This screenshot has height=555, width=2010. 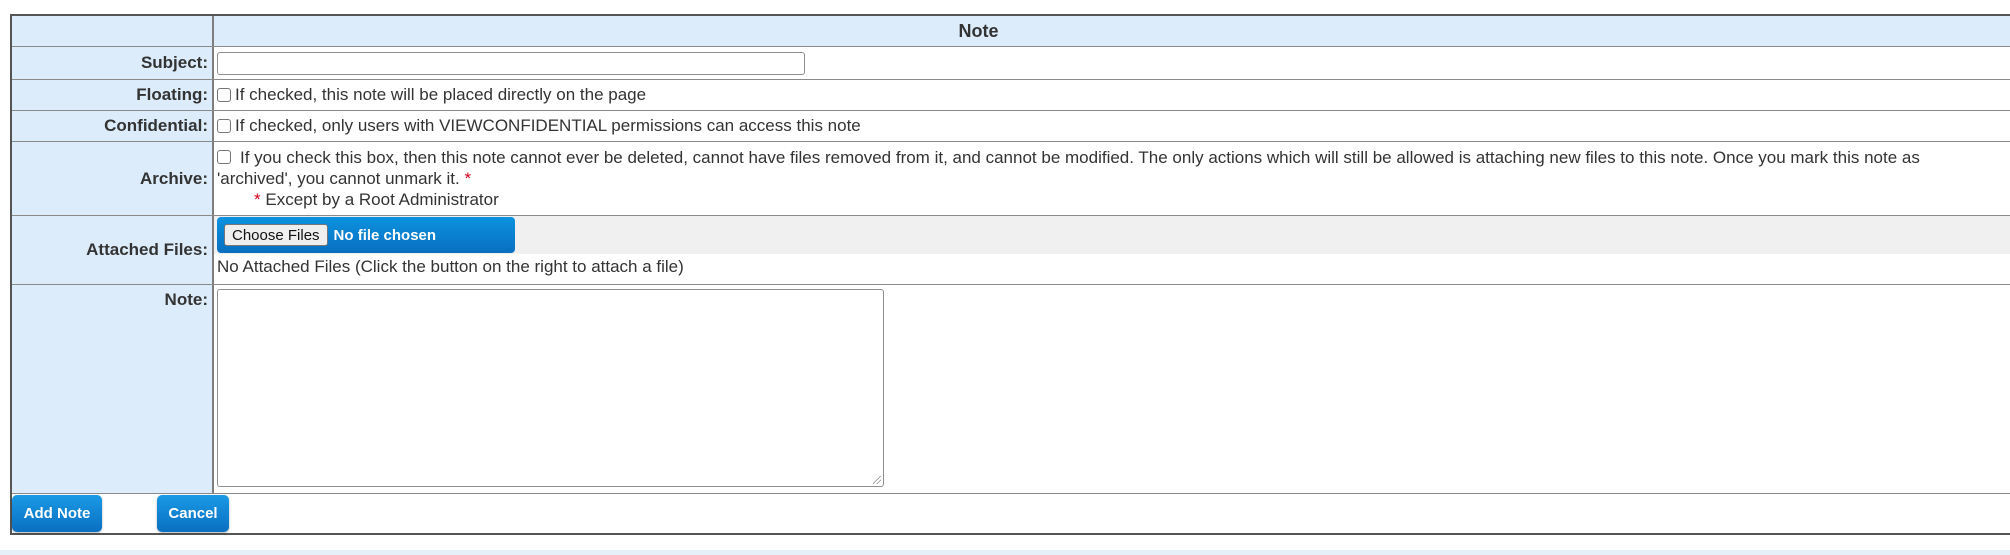 What do you see at coordinates (113, 63) in the screenshot?
I see `subject-label: Subject:` at bounding box center [113, 63].